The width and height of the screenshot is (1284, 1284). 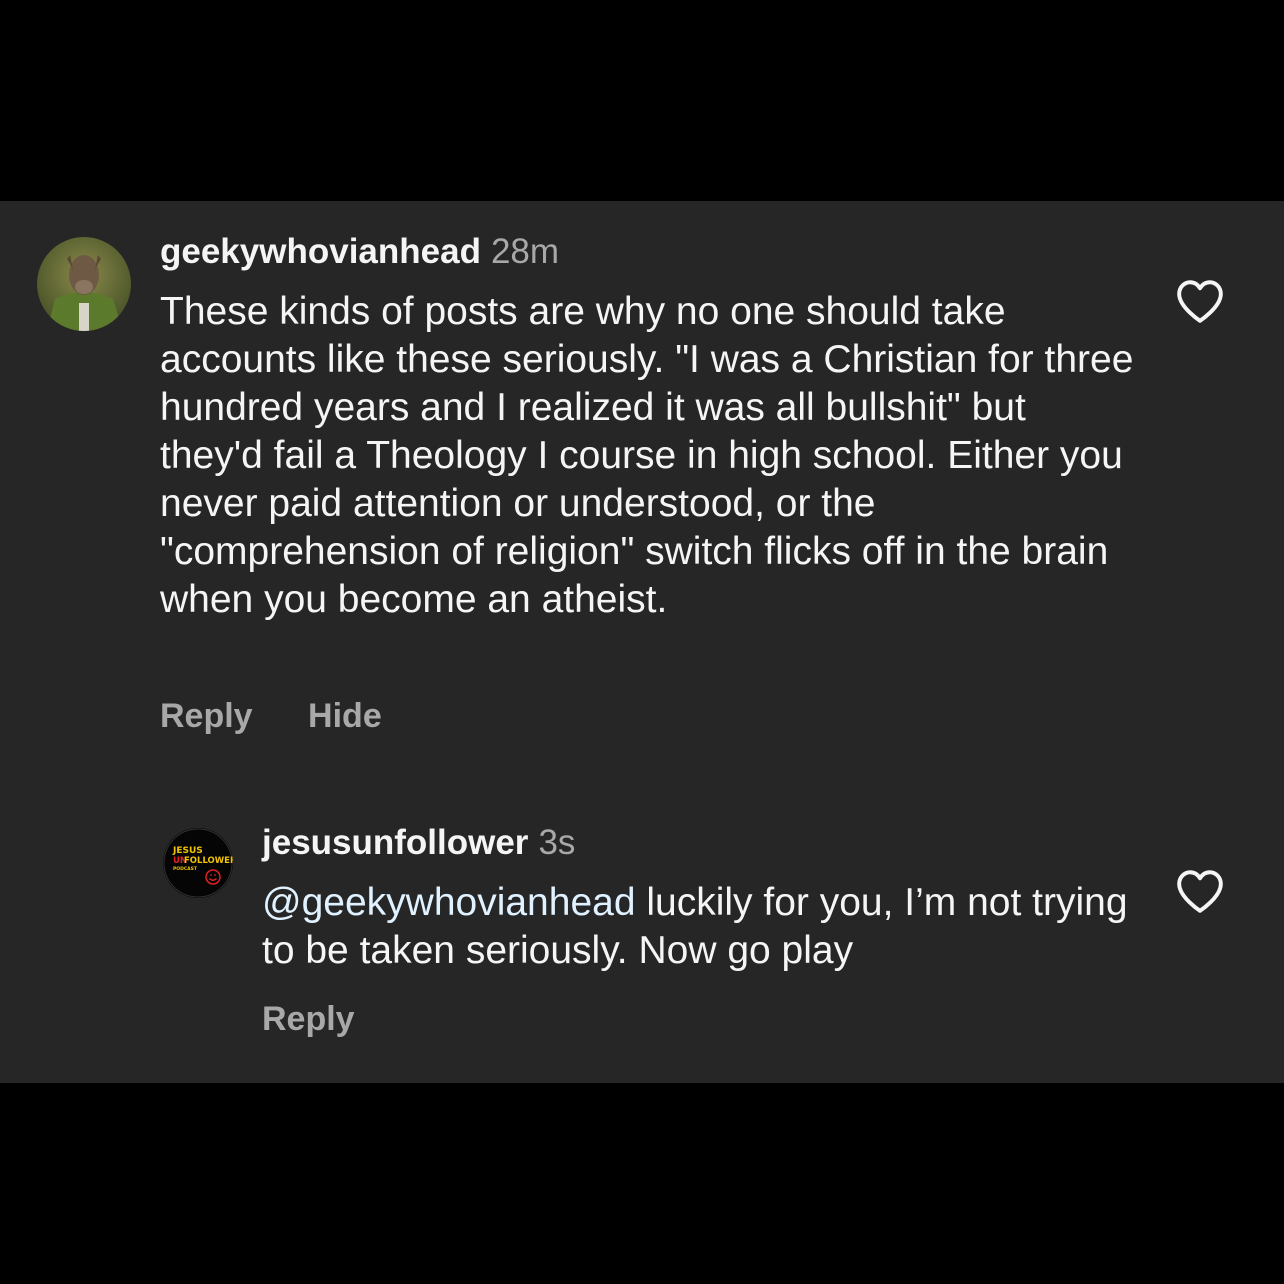 I want to click on comment-username: geekywhovianhead, so click(x=320, y=251).